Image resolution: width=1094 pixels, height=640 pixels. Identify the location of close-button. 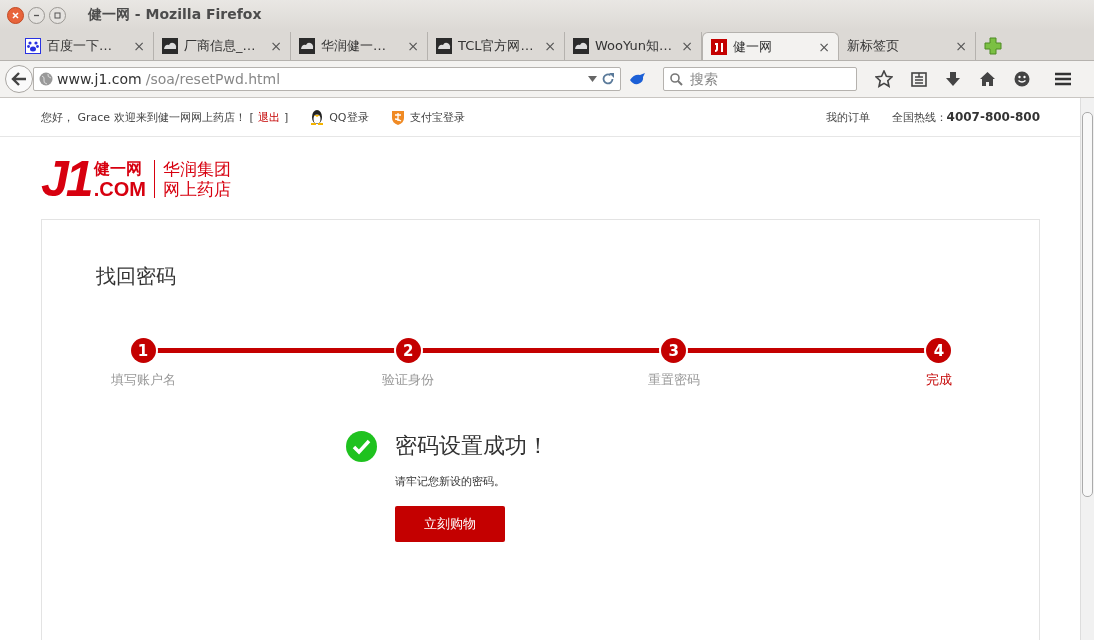
(15, 15).